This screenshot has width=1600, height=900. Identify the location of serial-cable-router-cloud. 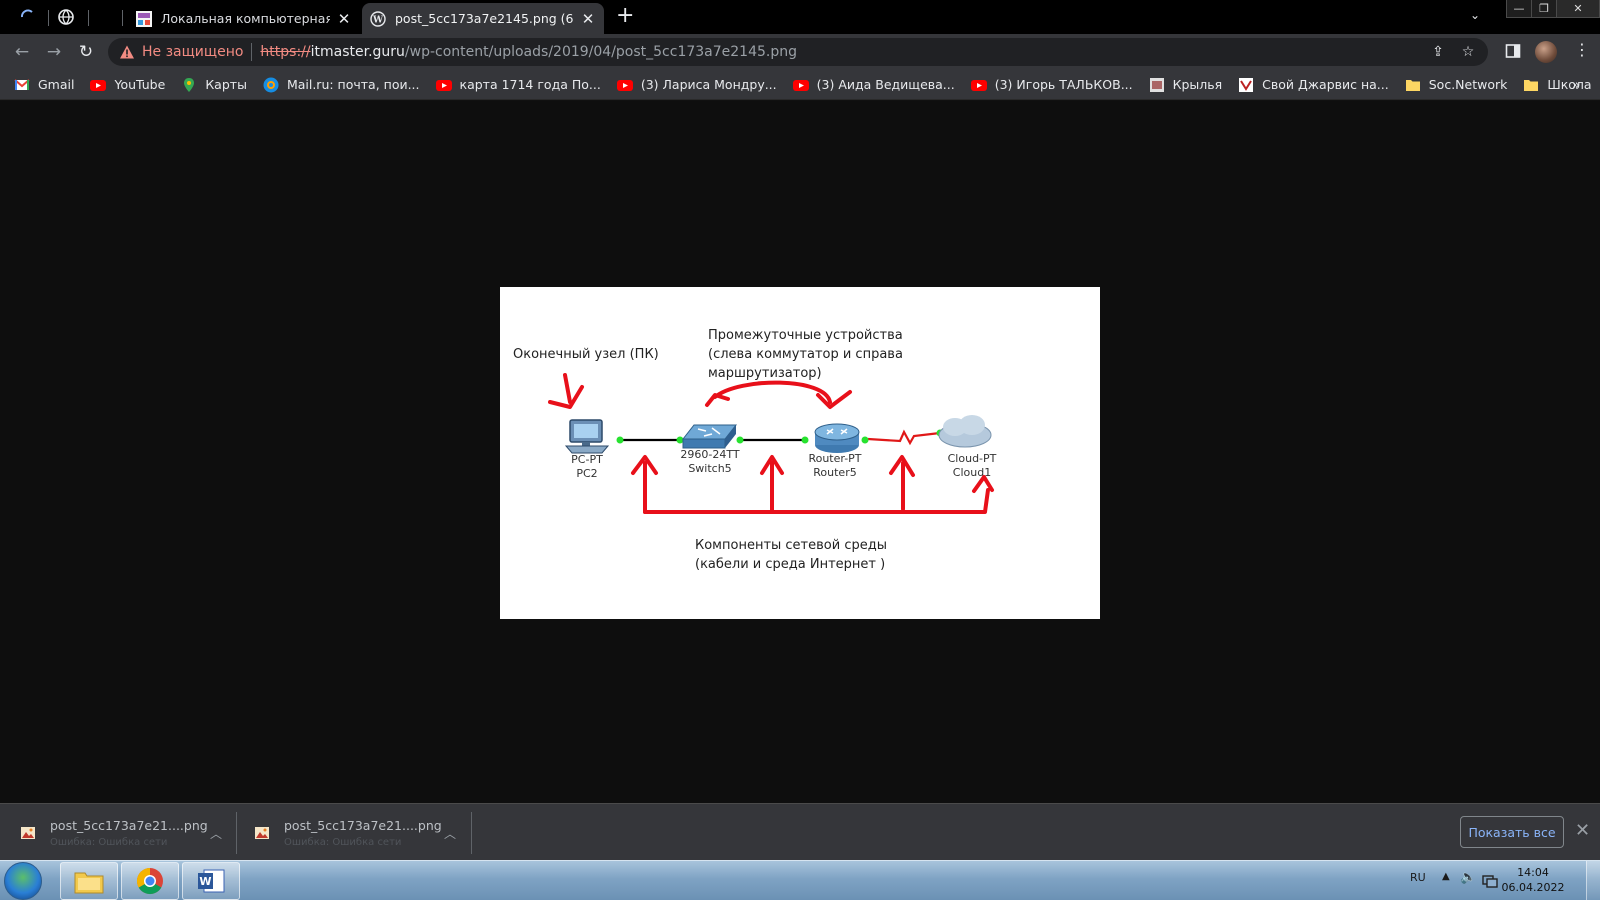
(904, 437).